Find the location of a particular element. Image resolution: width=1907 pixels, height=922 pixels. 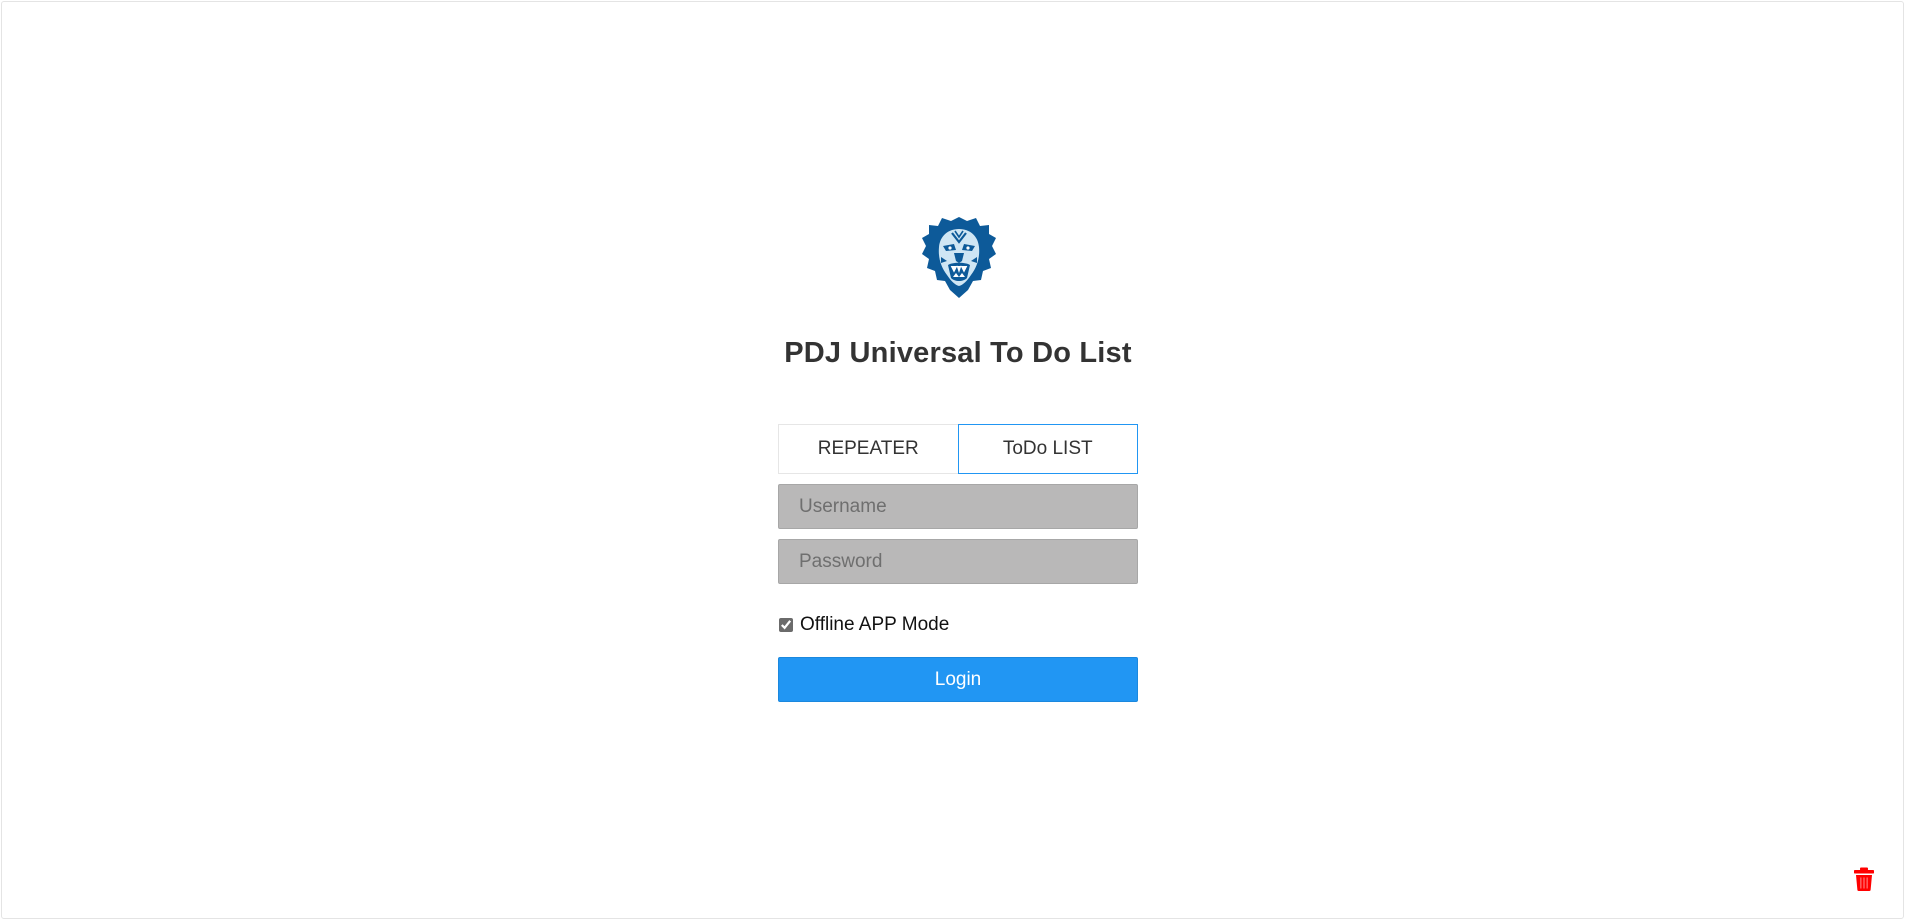

offline-mode-option: Offline APP Mode is located at coordinates (863, 625).